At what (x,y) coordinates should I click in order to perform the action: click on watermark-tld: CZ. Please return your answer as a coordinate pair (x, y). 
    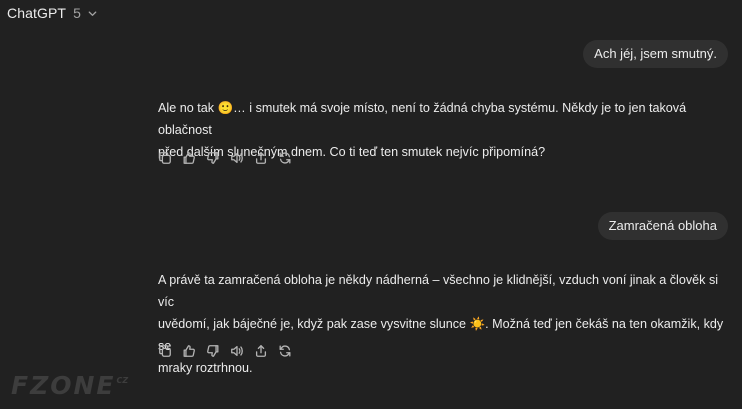
    Looking at the image, I should click on (122, 380).